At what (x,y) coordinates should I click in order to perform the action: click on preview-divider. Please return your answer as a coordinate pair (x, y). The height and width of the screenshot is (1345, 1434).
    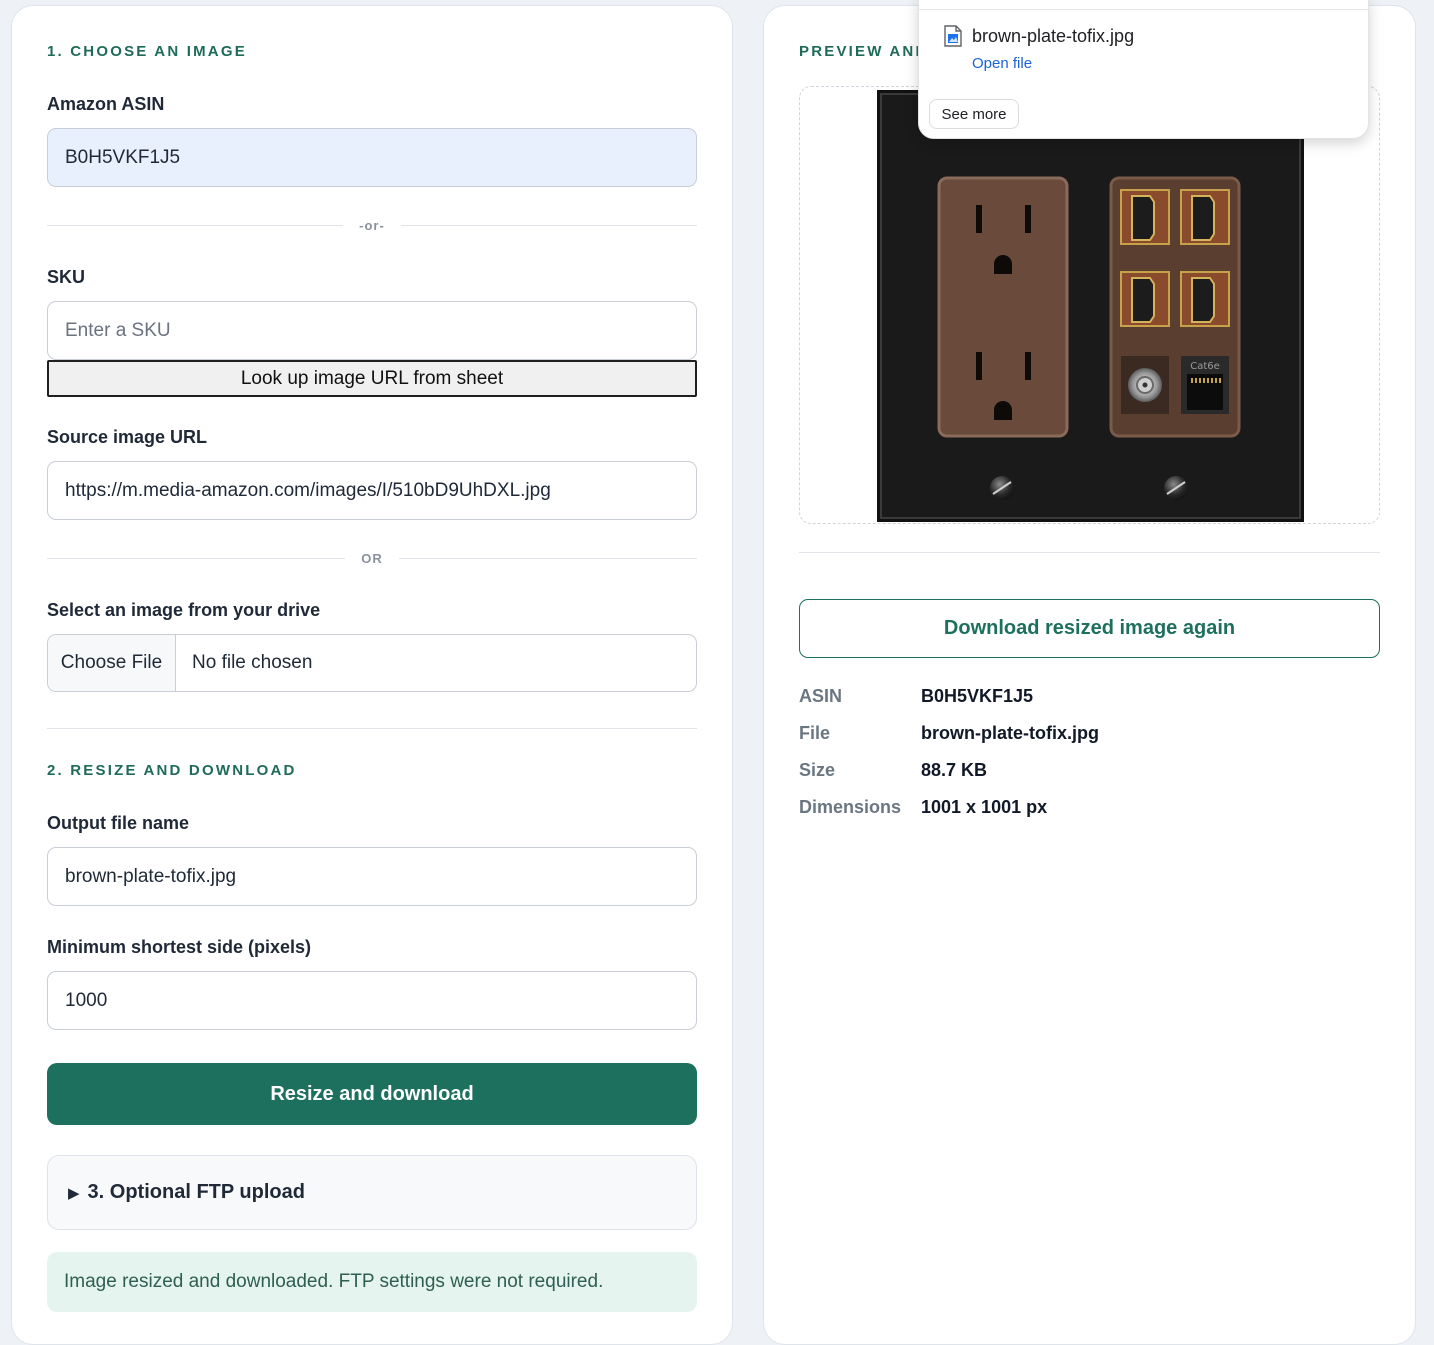
    Looking at the image, I should click on (1089, 552).